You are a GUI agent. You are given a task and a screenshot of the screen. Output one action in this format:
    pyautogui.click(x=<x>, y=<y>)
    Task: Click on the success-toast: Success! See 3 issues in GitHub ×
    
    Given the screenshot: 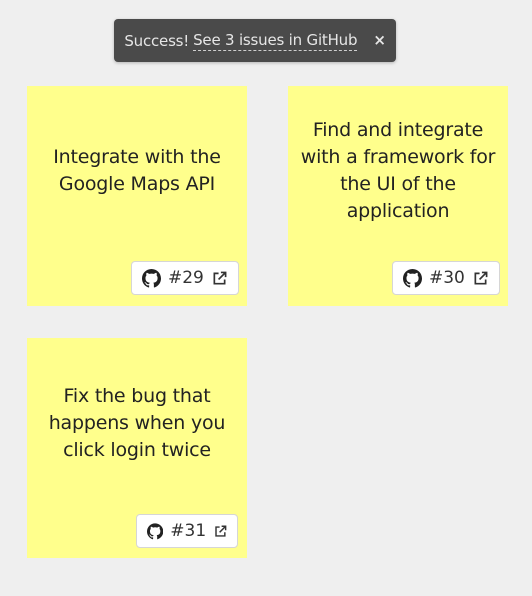 What is the action you would take?
    pyautogui.click(x=255, y=40)
    